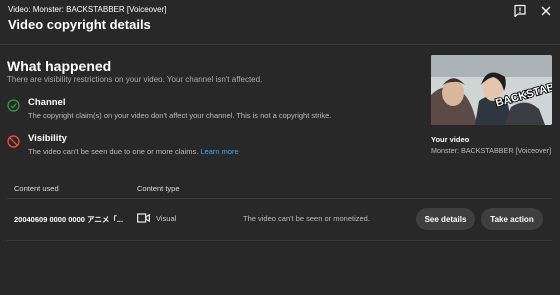  Describe the element at coordinates (306, 218) in the screenshot. I see `impact-cell: The video can't be seen or monetized.` at that location.